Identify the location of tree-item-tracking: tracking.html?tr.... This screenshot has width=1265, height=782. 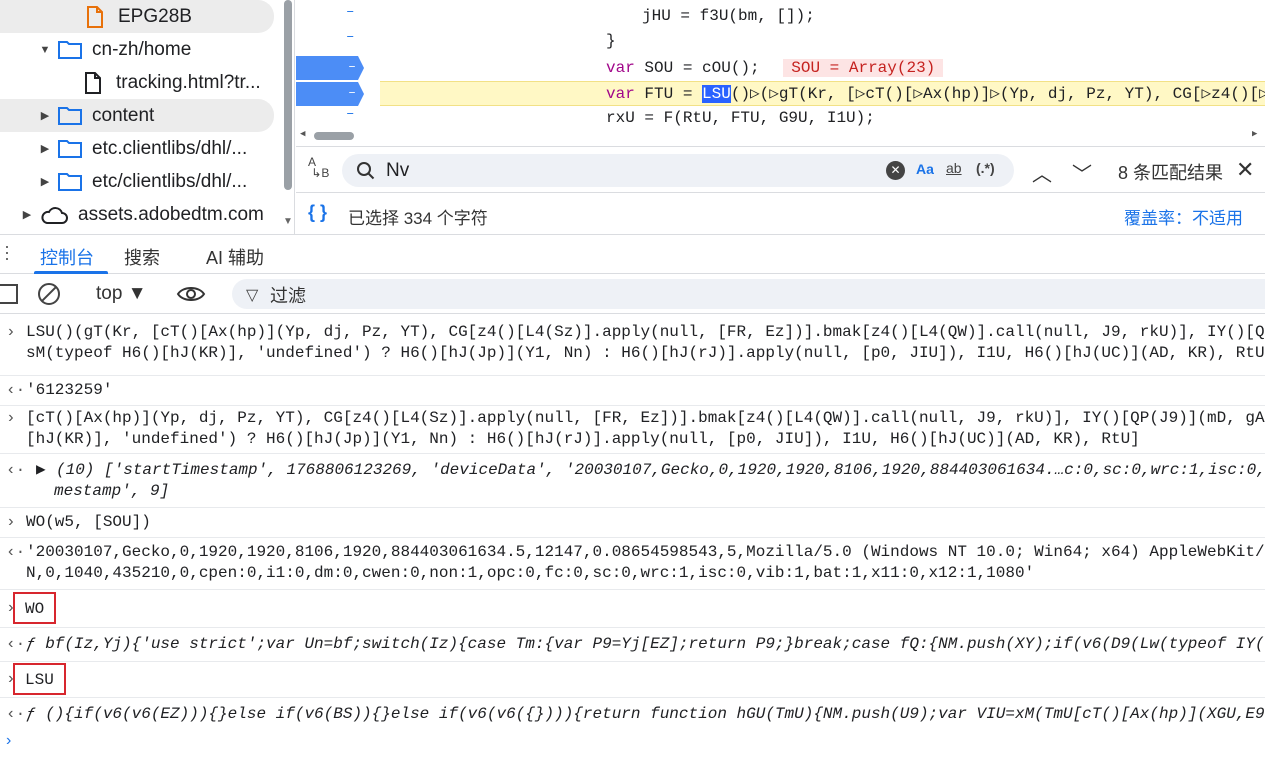
(141, 82).